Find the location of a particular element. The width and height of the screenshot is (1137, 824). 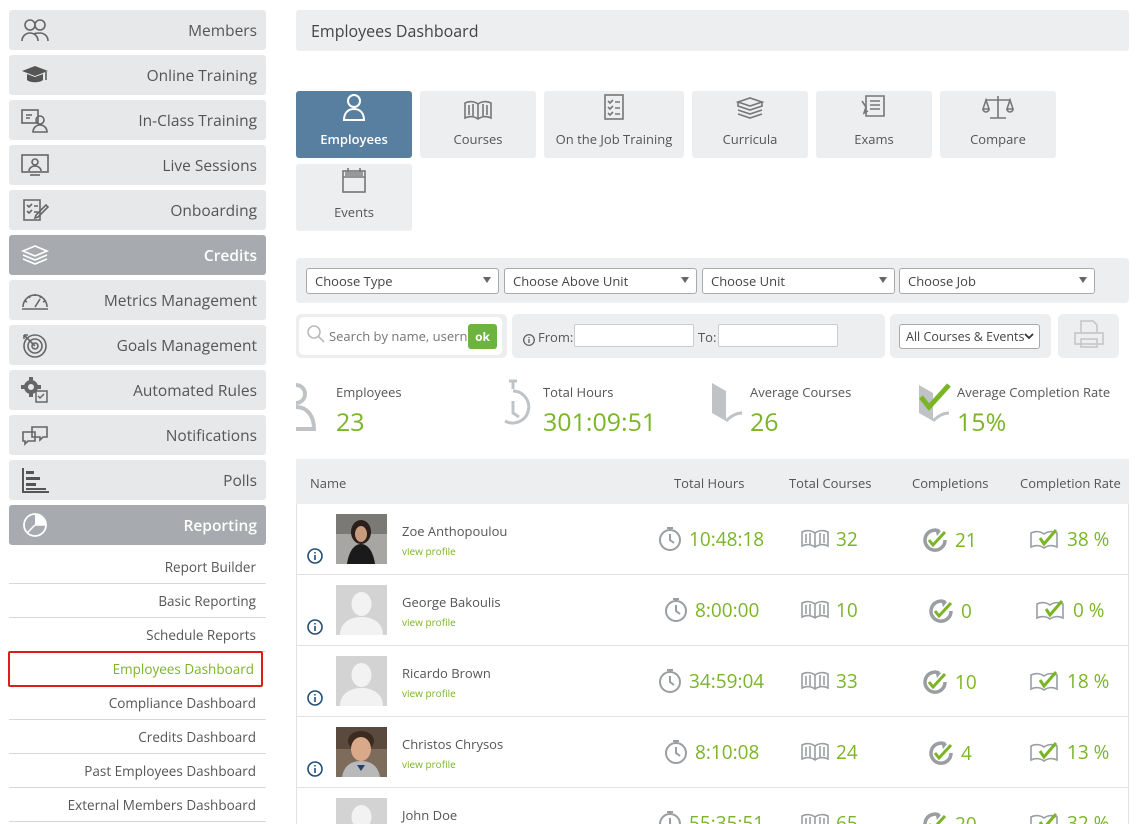

sidebar-item-live-sessions: Live Sessions is located at coordinates (137, 165).